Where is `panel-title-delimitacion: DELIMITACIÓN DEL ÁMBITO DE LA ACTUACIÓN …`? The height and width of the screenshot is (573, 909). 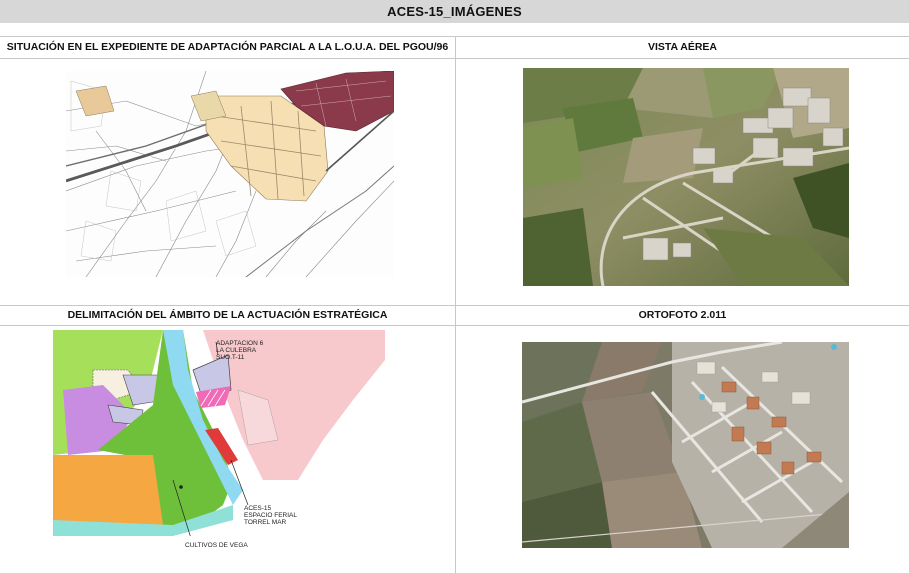
panel-title-delimitacion: DELIMITACIÓN DEL ÁMBITO DE LA ACTUACIÓN … is located at coordinates (227, 315).